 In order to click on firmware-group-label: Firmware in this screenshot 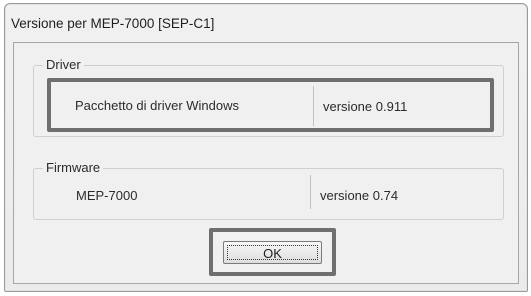, I will do `click(73, 168)`.